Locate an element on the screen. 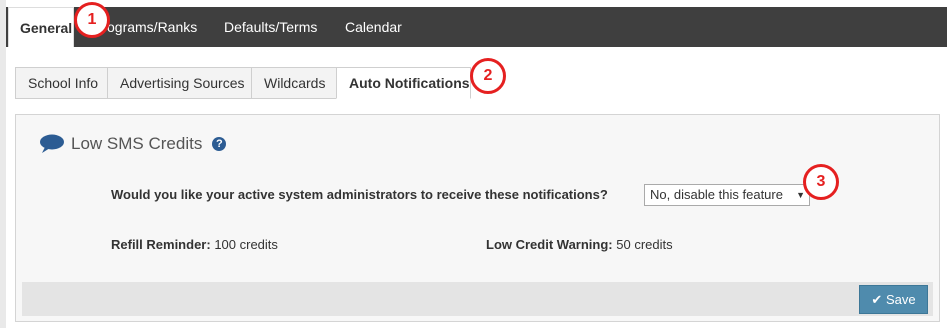 This screenshot has height=328, width=947. notification-select-value: No, disable this feature is located at coordinates (716, 194).